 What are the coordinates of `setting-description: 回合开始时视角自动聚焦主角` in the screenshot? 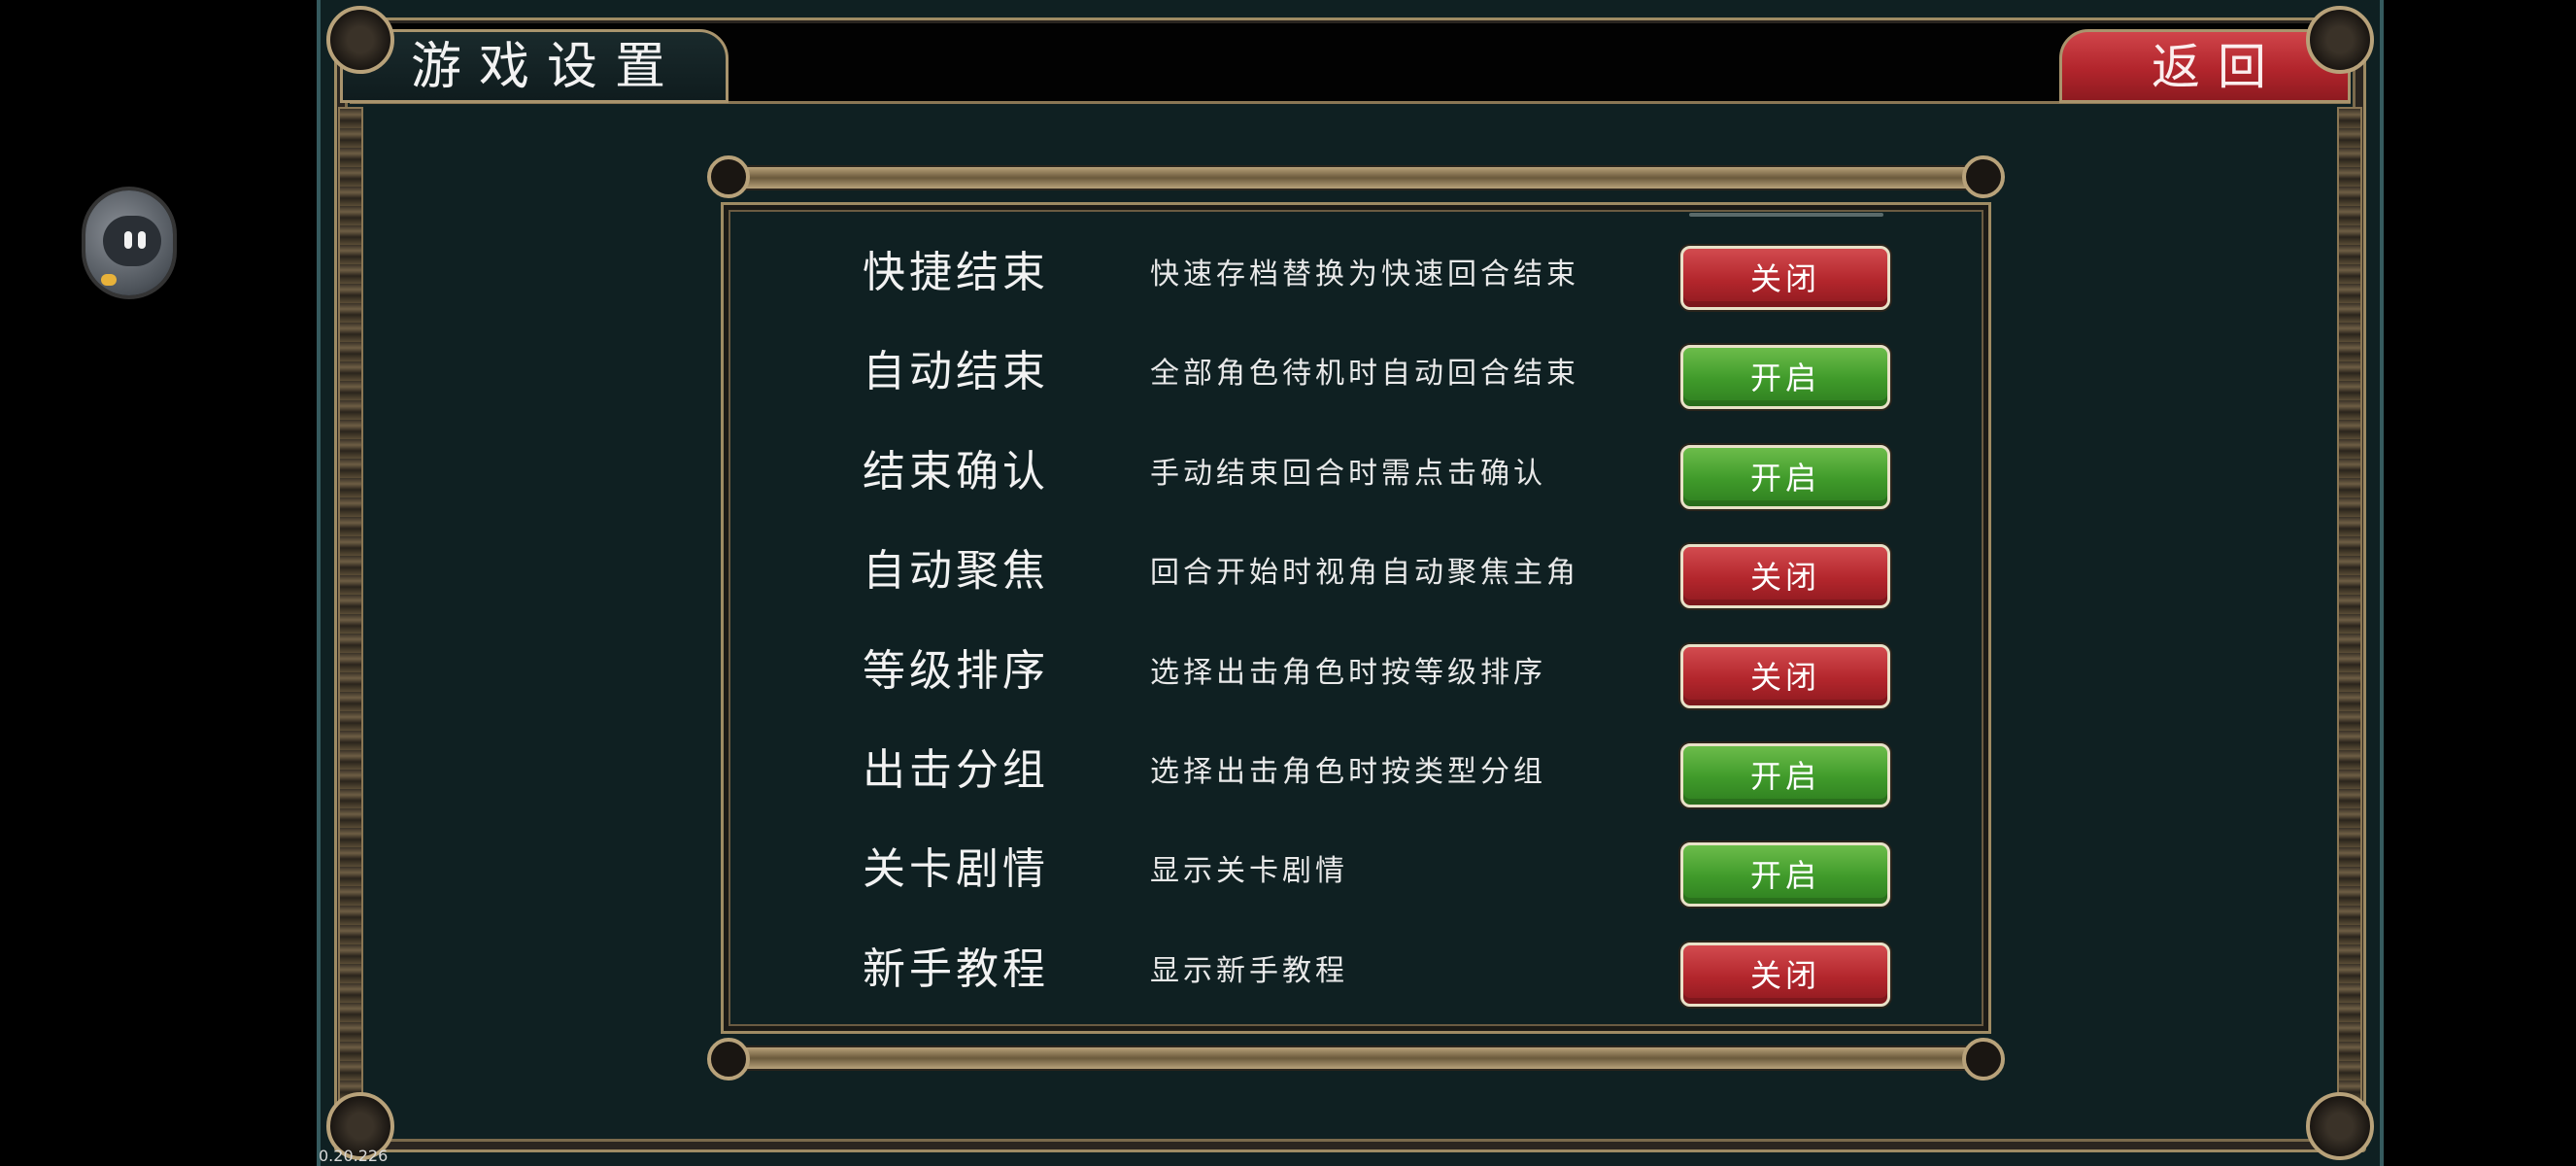 It's located at (1364, 573).